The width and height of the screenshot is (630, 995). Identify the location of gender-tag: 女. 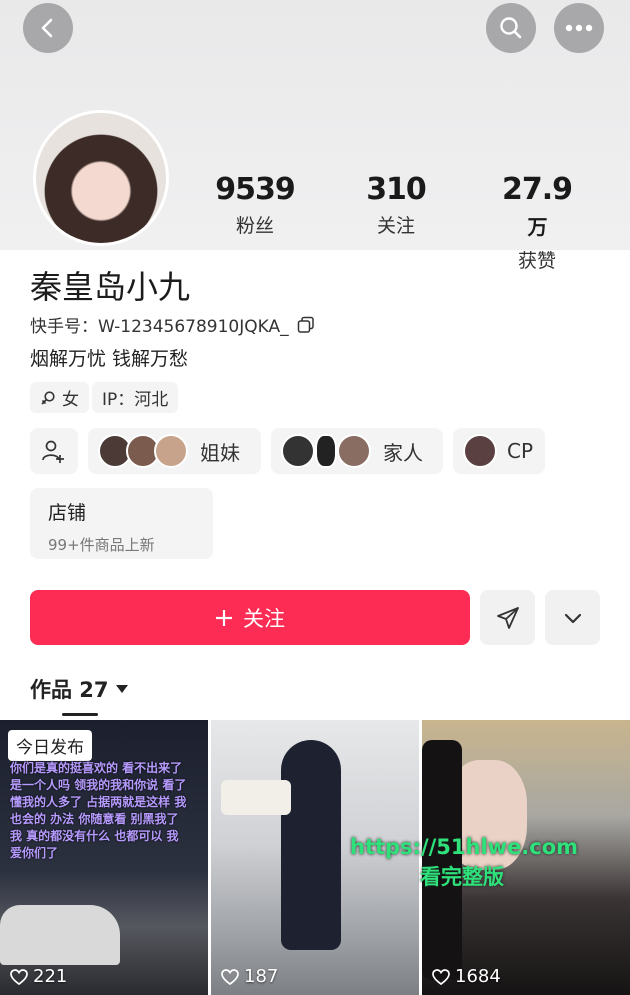
(59, 397).